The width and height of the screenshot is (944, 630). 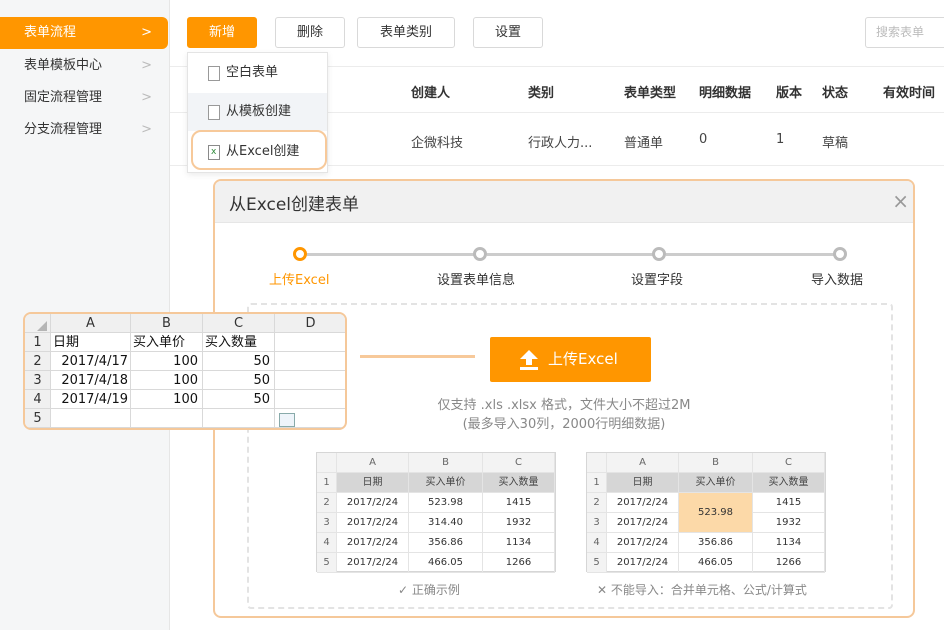 What do you see at coordinates (564, 202) in the screenshot?
I see `modal-header: 从Excel创建表单 ×` at bounding box center [564, 202].